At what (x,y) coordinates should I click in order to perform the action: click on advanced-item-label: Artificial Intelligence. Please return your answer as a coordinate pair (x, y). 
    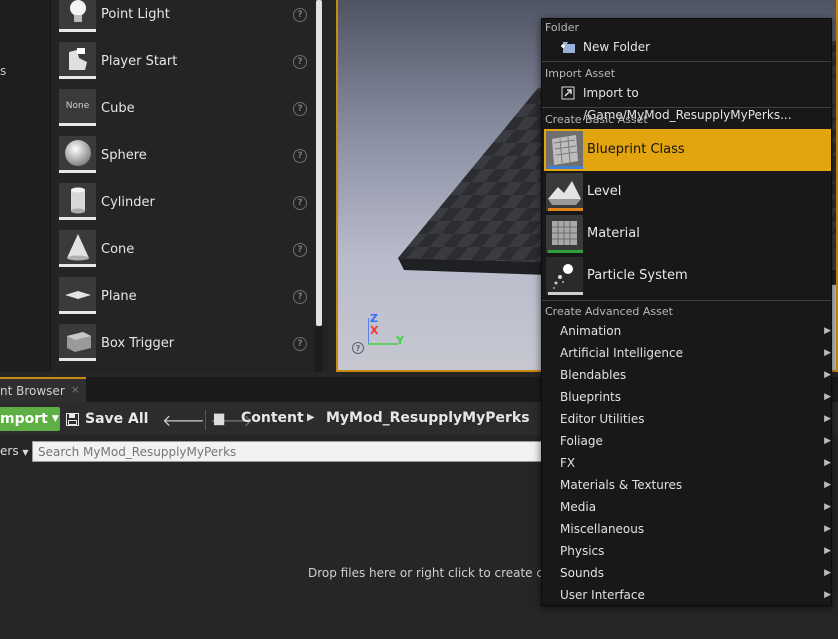
    Looking at the image, I should click on (621, 353).